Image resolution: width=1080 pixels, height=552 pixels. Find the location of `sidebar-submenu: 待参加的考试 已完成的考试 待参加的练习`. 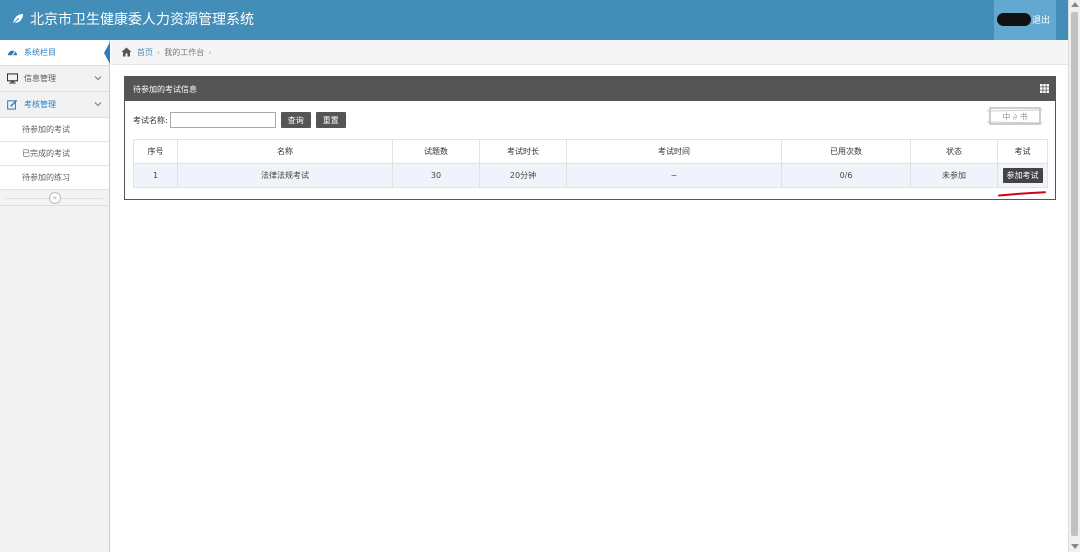

sidebar-submenu: 待参加的考试 已完成的考试 待参加的练习 is located at coordinates (54, 154).